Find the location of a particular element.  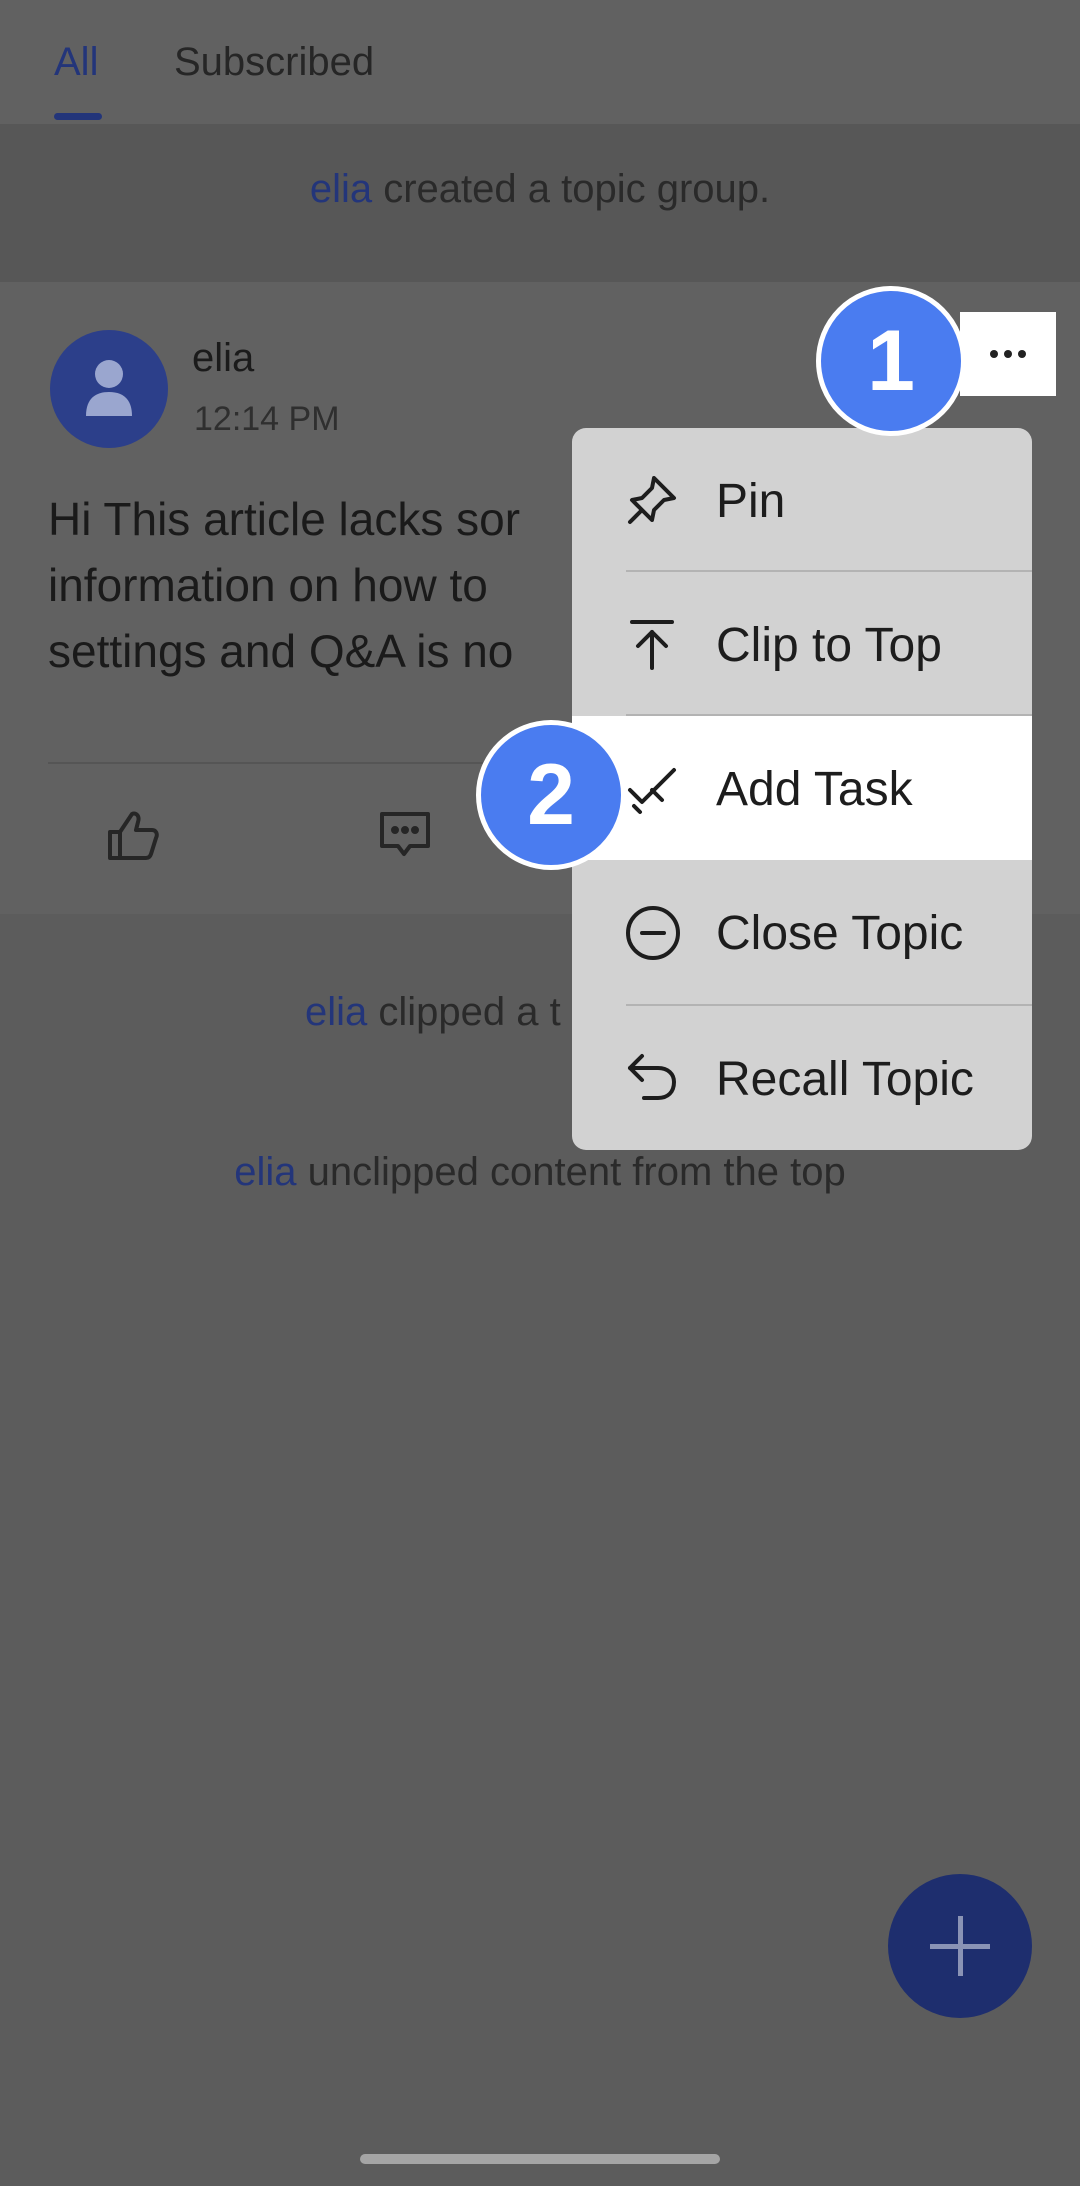

avatar is located at coordinates (109, 389).